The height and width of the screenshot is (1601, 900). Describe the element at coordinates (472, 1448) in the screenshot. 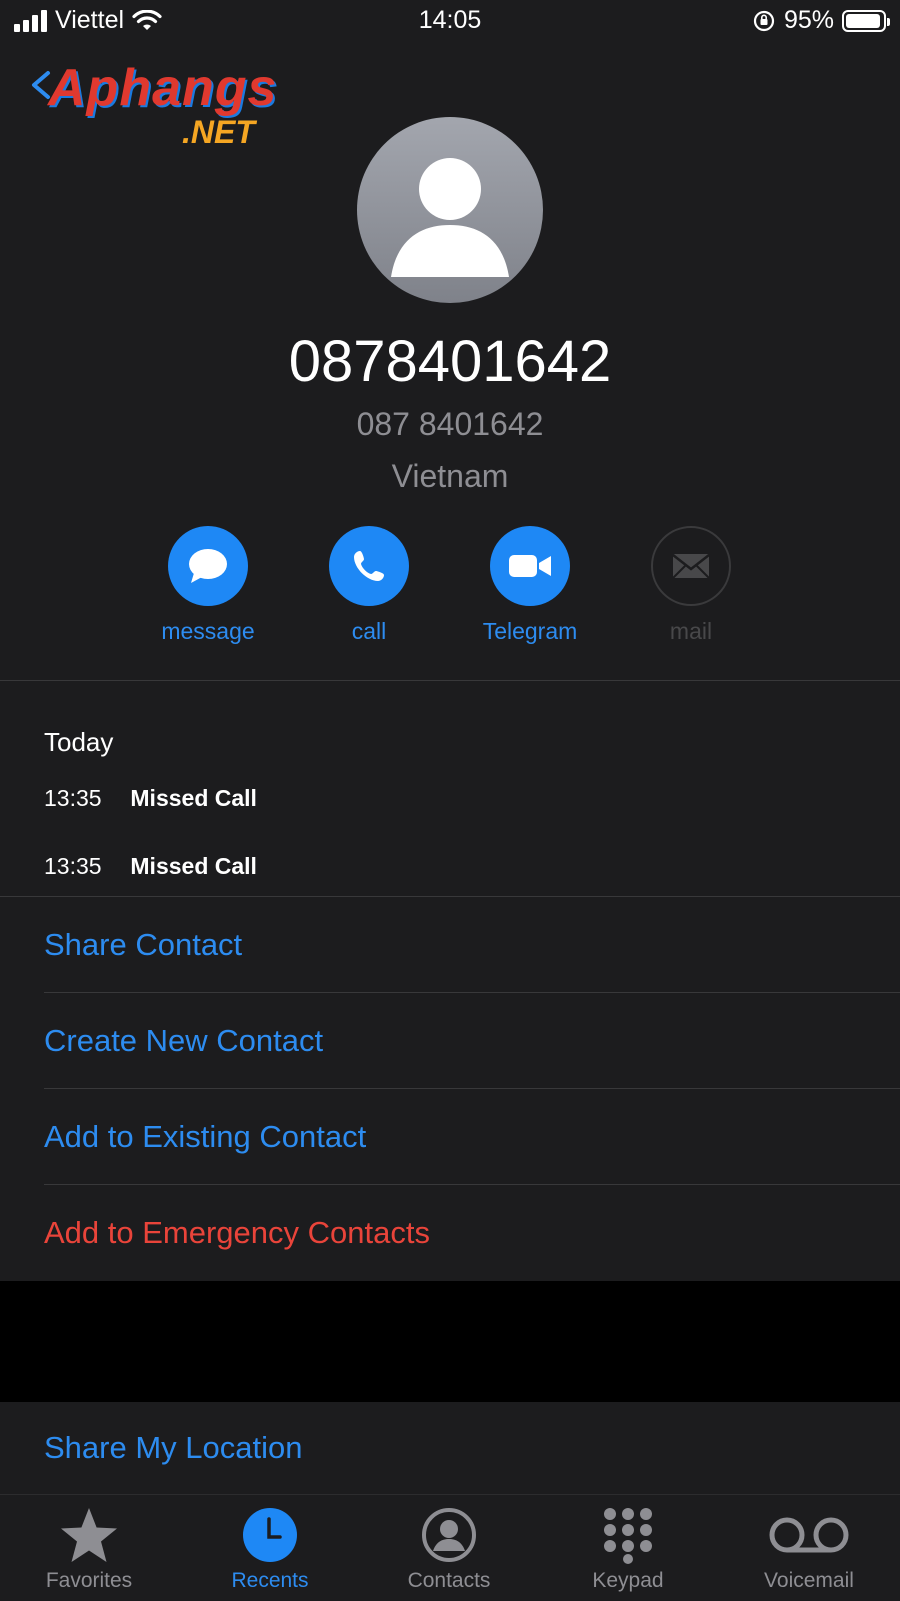

I see `share-my-location-option: Share My Location` at that location.